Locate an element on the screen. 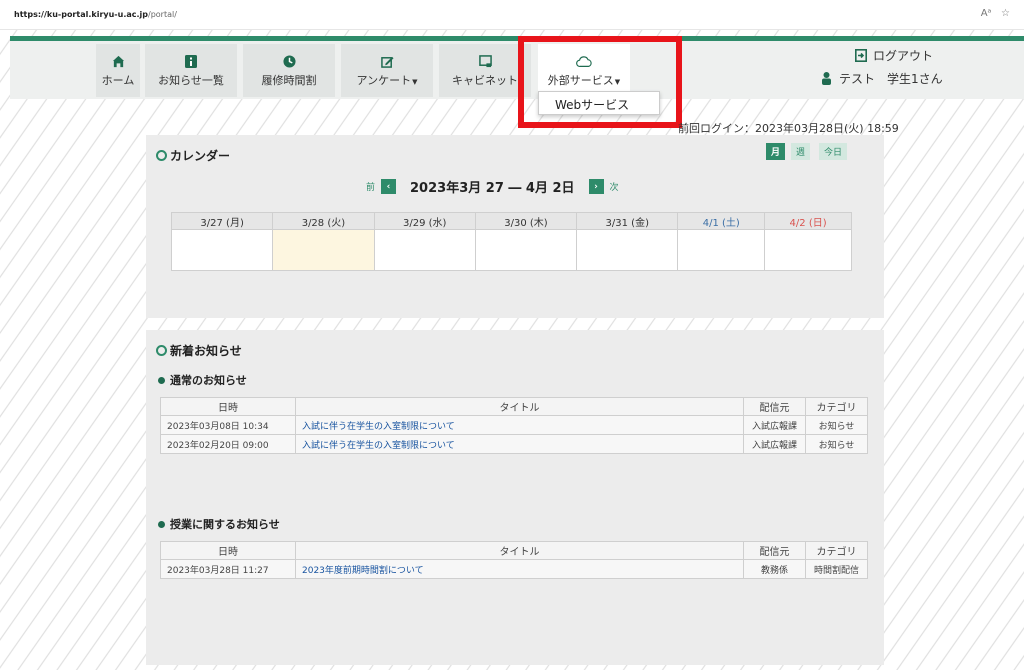  next-label: 次 is located at coordinates (614, 186).